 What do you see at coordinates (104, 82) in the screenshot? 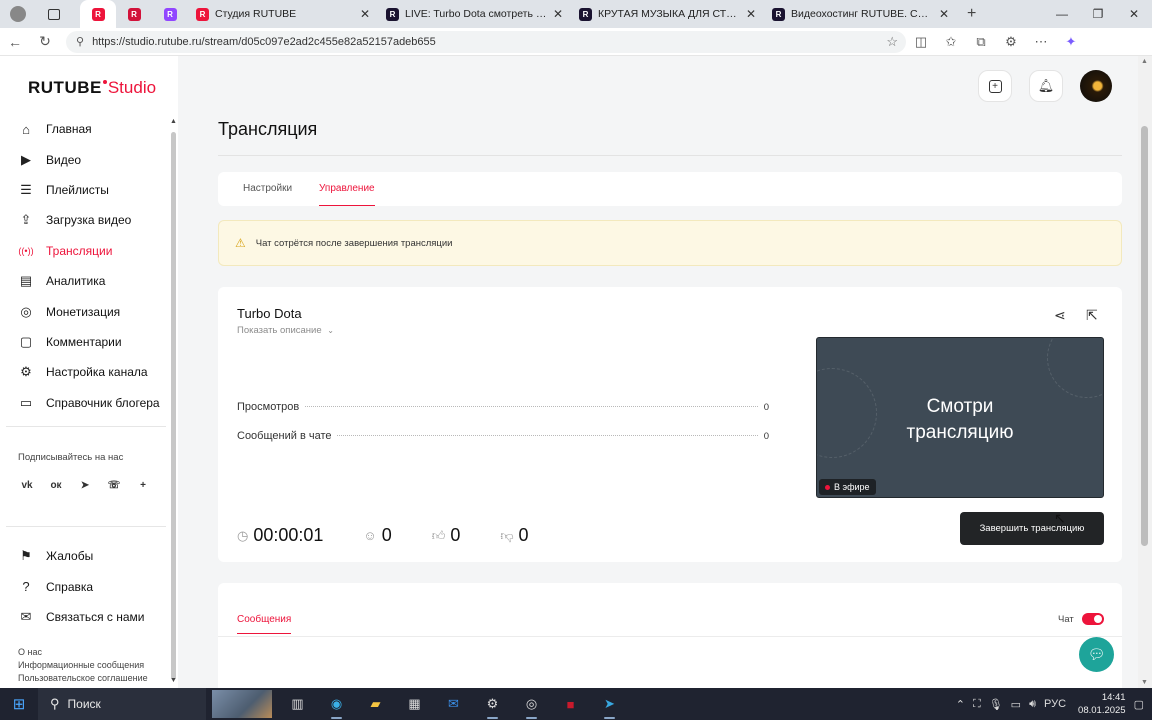
I see `logo-dot` at bounding box center [104, 82].